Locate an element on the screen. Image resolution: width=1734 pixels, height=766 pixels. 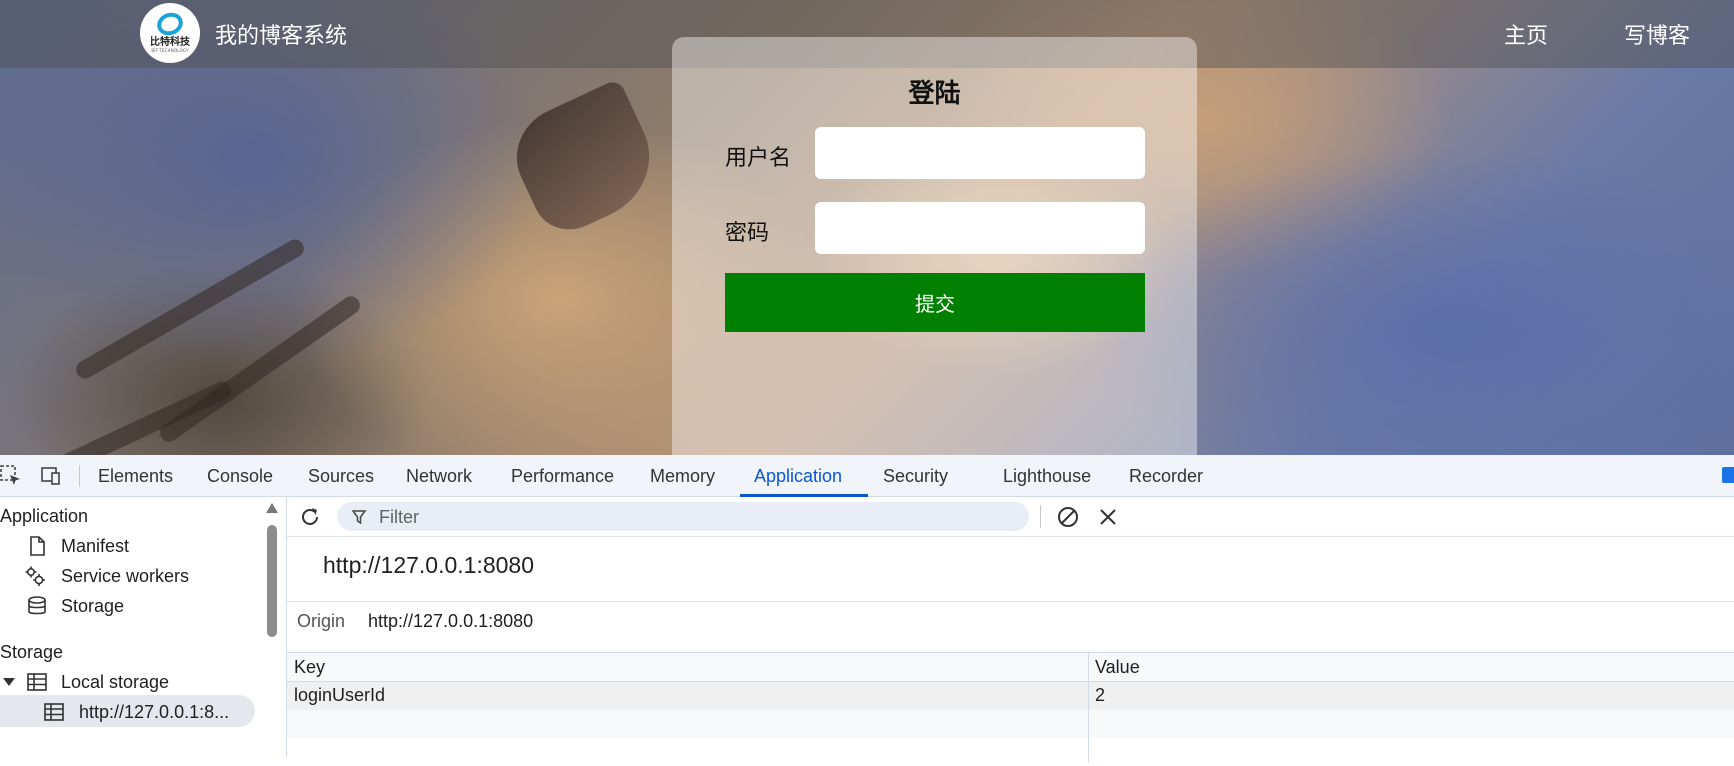
login-title: 登陆 is located at coordinates (934, 94).